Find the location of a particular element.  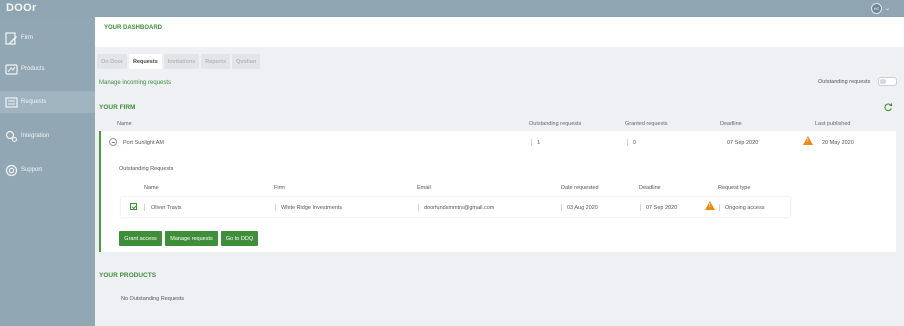

sidebar-item-label: Requests is located at coordinates (34, 102).